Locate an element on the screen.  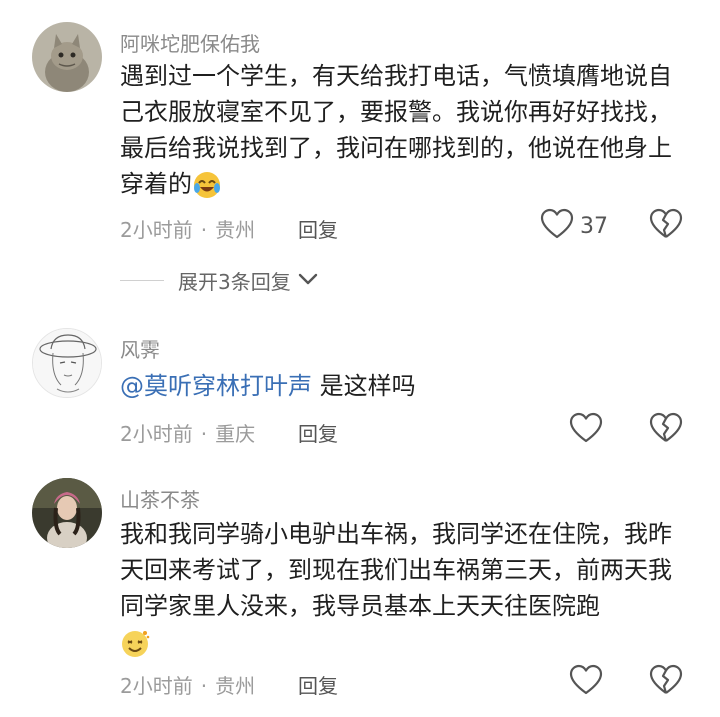
location: 重庆 is located at coordinates (235, 434).